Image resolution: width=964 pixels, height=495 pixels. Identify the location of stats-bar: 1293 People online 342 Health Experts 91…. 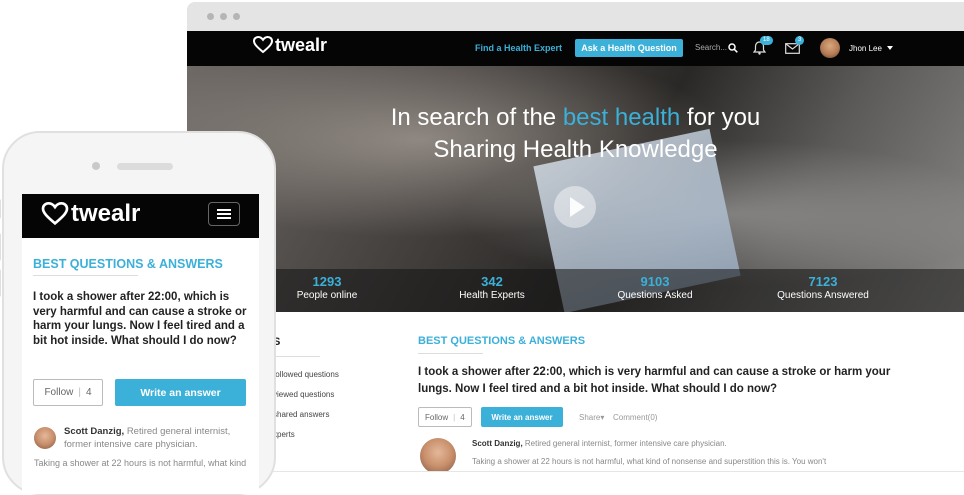
(575, 290).